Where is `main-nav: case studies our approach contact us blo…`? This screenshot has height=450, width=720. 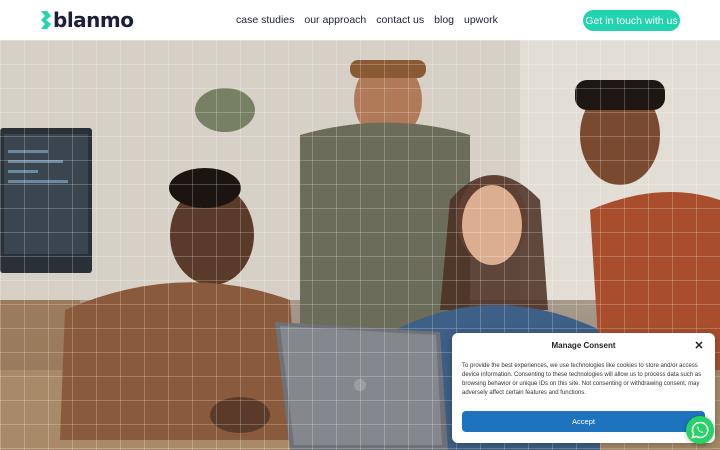
main-nav: case studies our approach contact us blo… is located at coordinates (367, 20).